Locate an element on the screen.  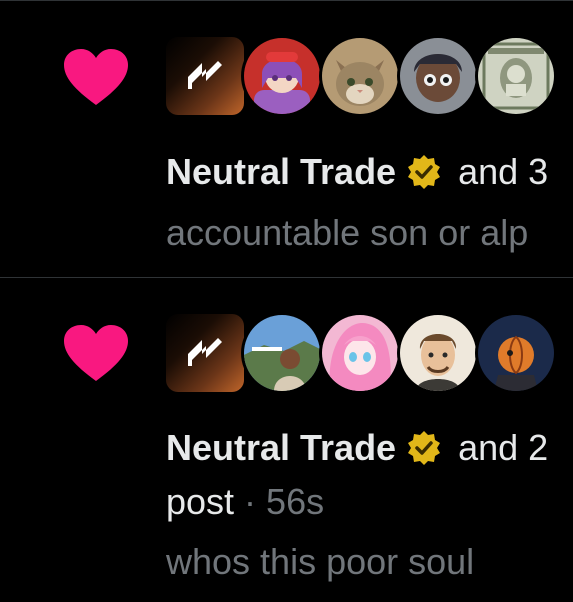
notification-rest-text: and 2 is located at coordinates (498, 447).